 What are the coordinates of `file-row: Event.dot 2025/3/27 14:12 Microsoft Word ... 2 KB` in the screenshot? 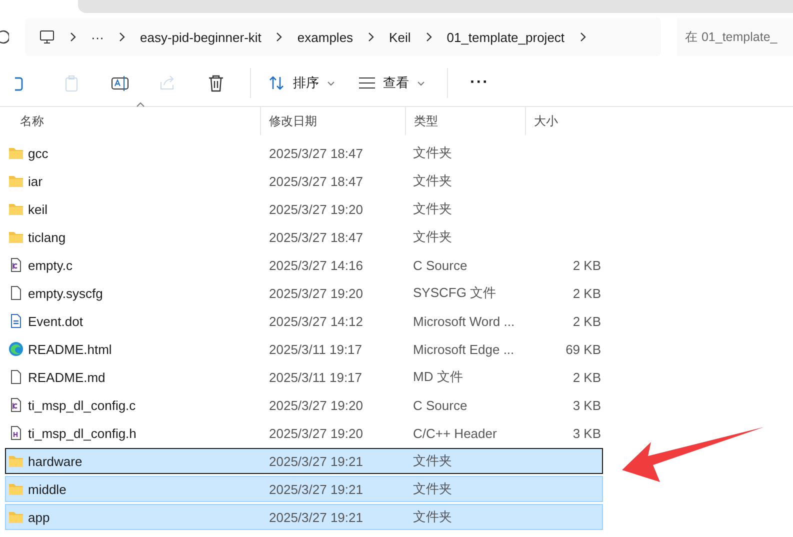 It's located at (304, 321).